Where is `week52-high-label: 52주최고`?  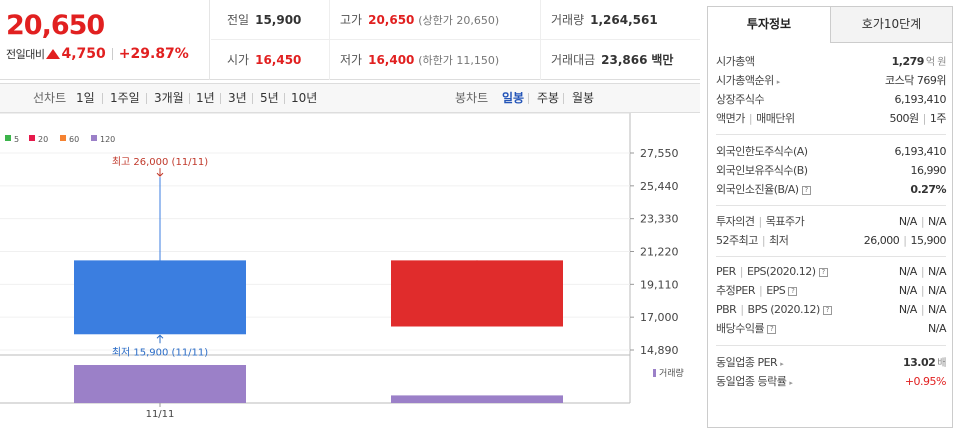
week52-high-label: 52주최고 is located at coordinates (737, 240).